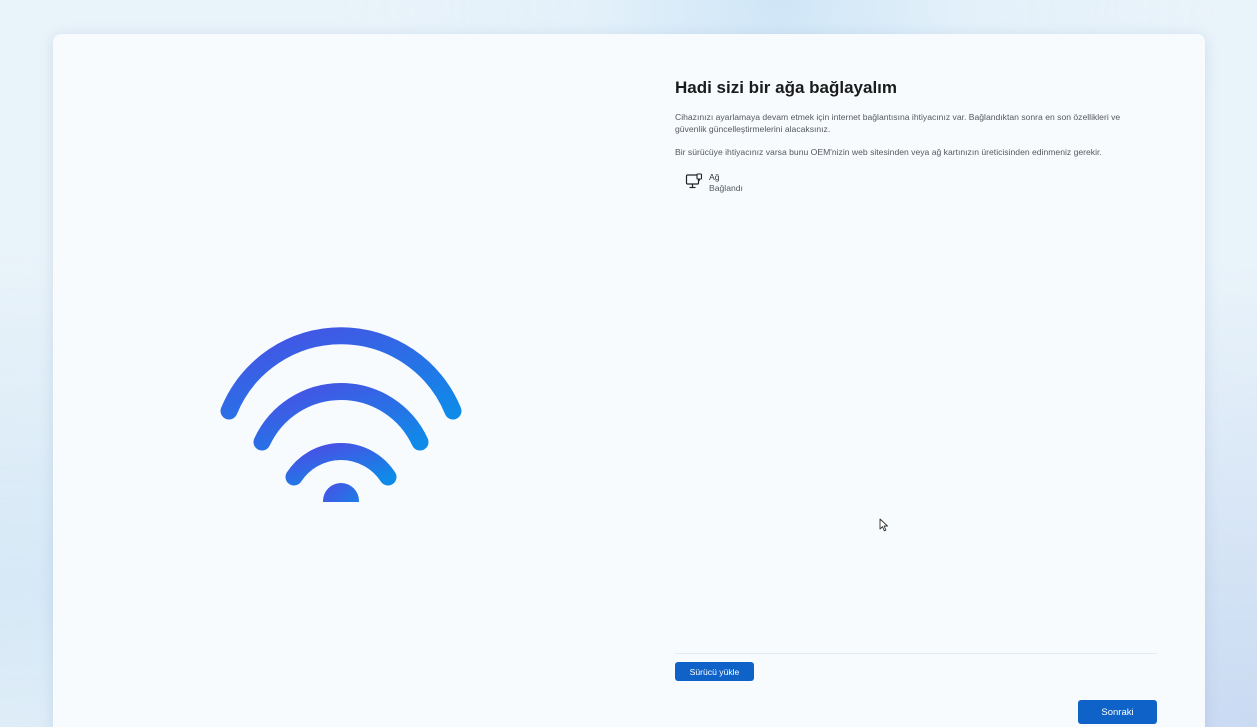 Image resolution: width=1257 pixels, height=727 pixels. I want to click on network-list-item: Ağ Bağlandı, so click(714, 183).